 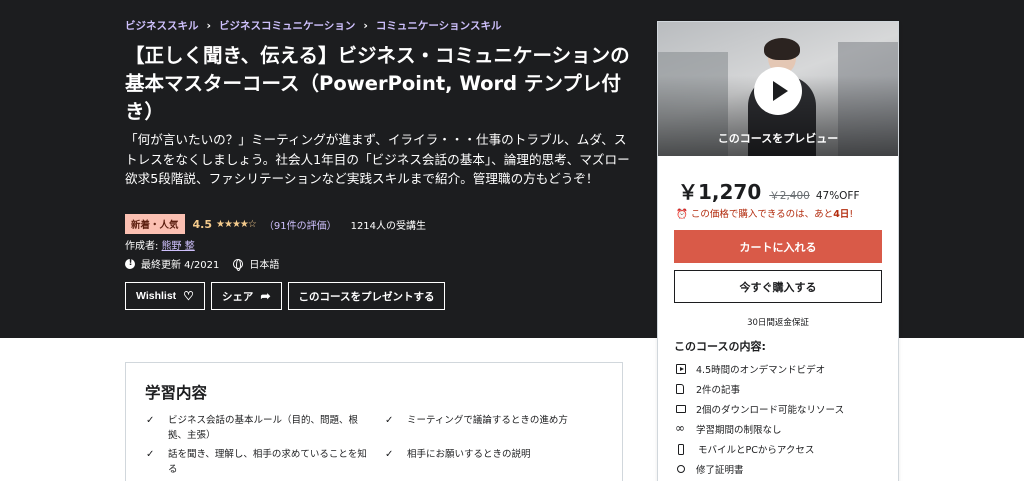 I want to click on list-item: 2件の記事, so click(x=760, y=389).